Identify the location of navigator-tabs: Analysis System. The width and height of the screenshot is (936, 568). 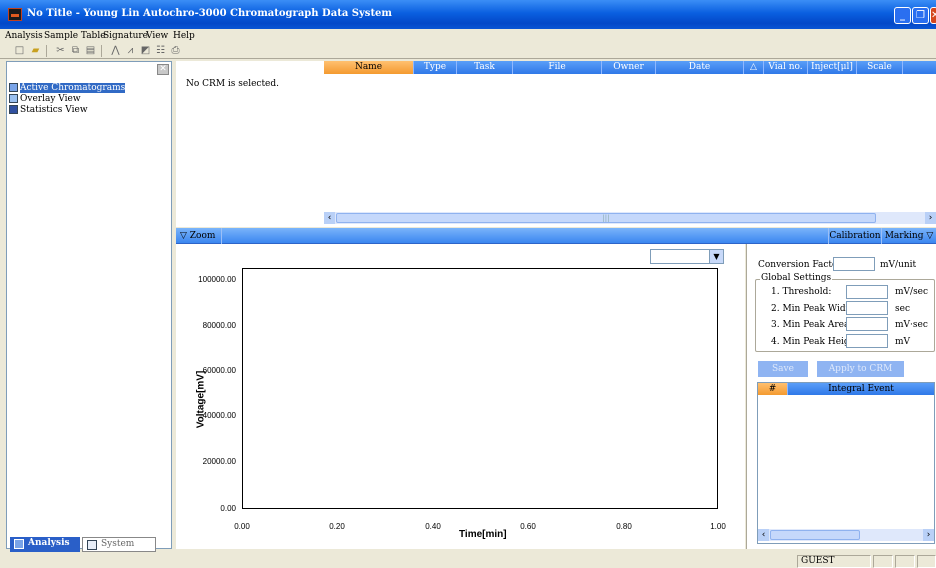
(89, 545).